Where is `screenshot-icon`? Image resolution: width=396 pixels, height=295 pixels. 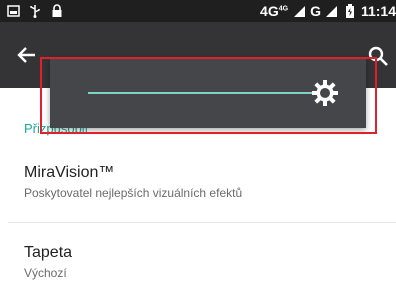
screenshot-icon is located at coordinates (13, 11).